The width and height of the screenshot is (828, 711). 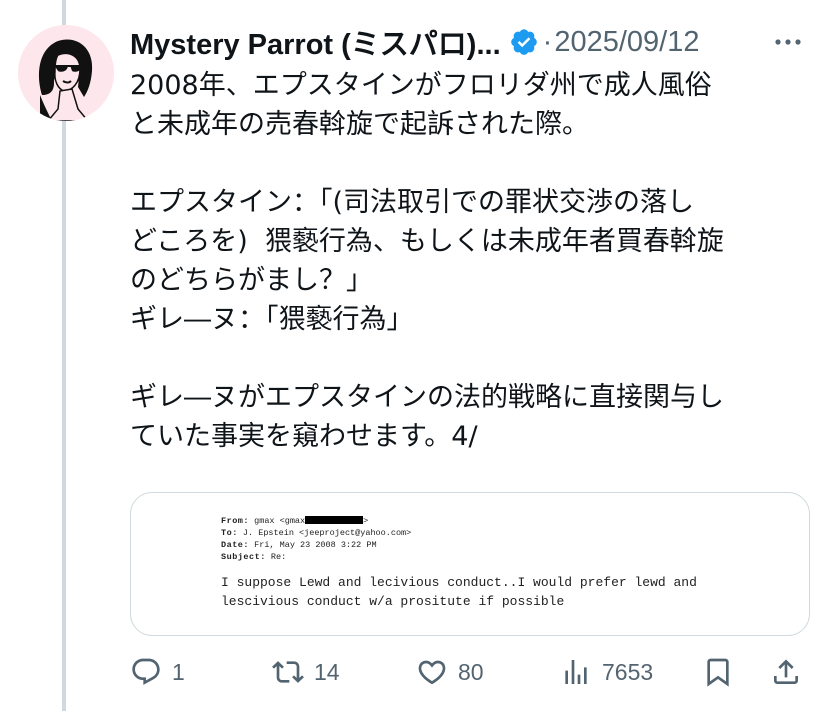 What do you see at coordinates (178, 671) in the screenshot?
I see `reply-count: 1` at bounding box center [178, 671].